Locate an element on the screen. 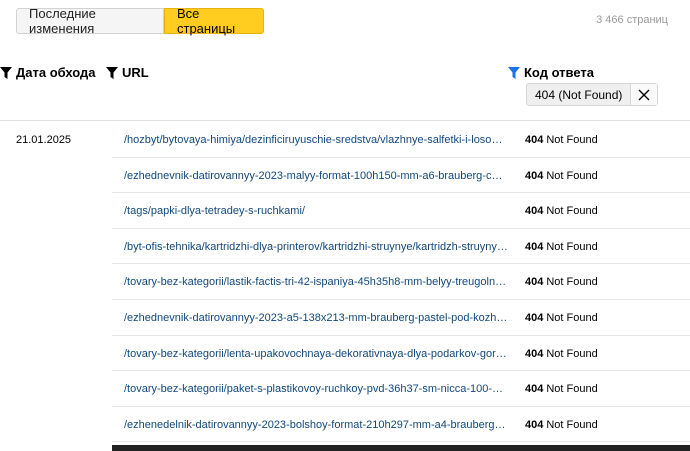 This screenshot has width=690, height=451. column-date-label: Дата обхода is located at coordinates (56, 72).